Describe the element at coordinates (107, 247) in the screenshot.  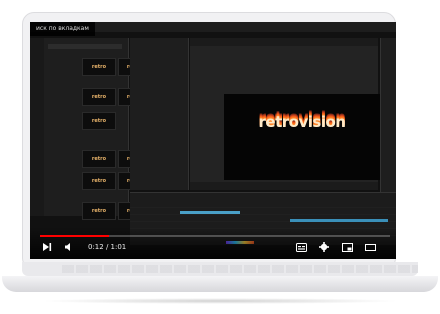
I see `time-display: 0:12 / 1:01` at that location.